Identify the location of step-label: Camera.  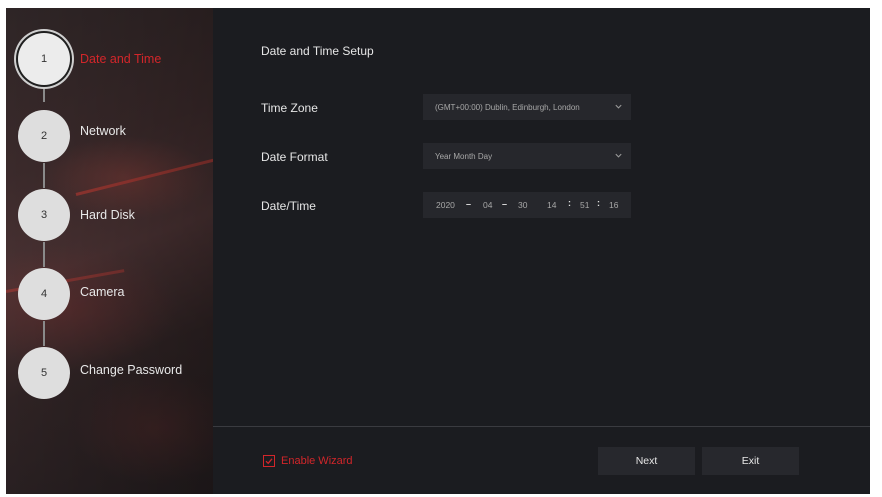
(102, 292).